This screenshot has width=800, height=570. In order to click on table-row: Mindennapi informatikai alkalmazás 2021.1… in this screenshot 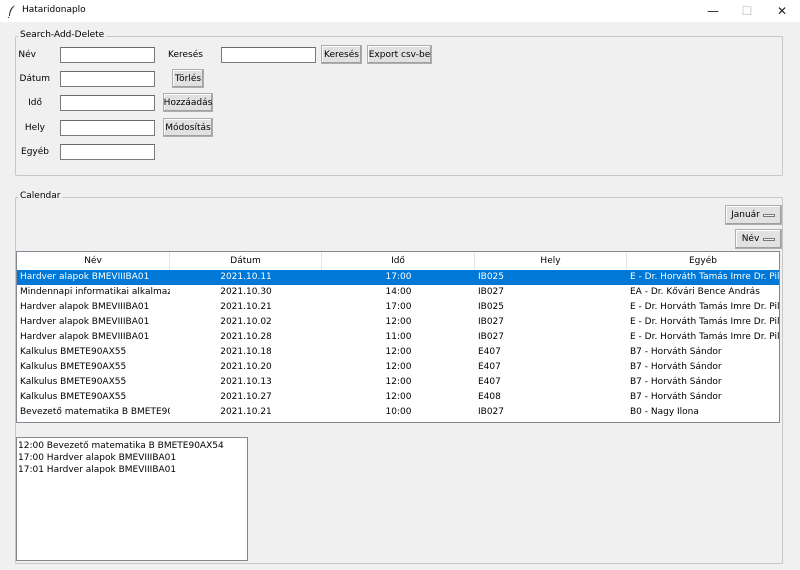, I will do `click(398, 292)`.